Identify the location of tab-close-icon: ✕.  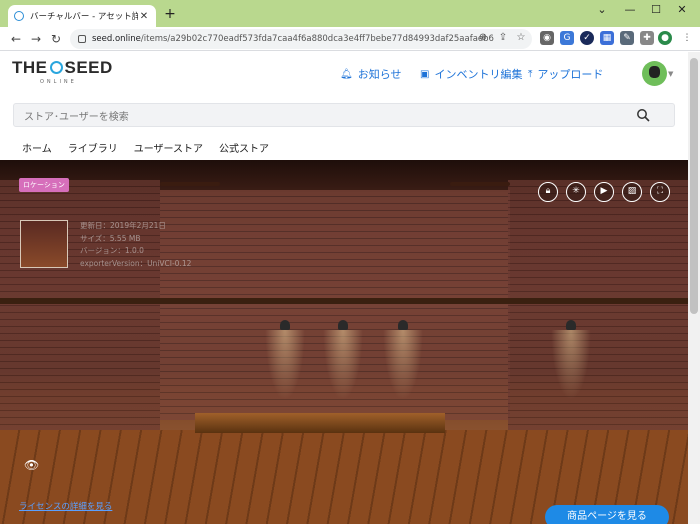
(144, 16).